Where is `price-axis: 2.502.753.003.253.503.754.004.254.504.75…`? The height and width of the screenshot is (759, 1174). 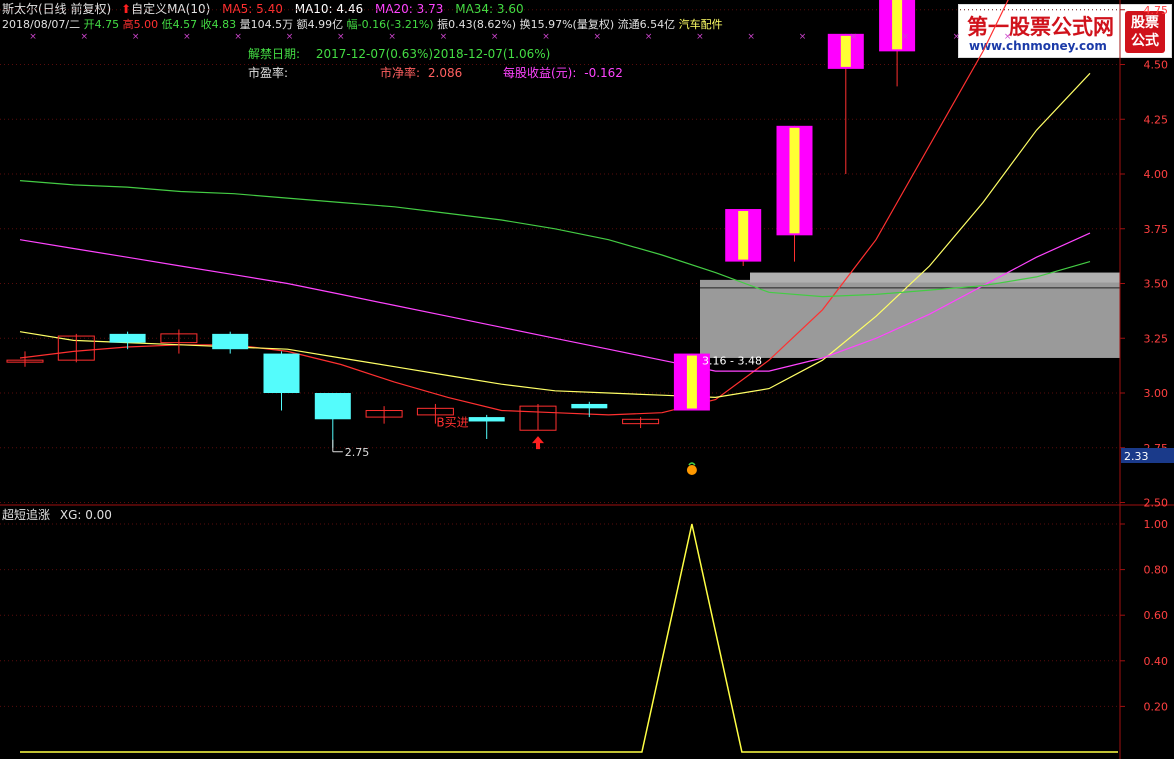
price-axis: 2.502.753.003.253.503.754.004.254.504.75… is located at coordinates (1146, 379).